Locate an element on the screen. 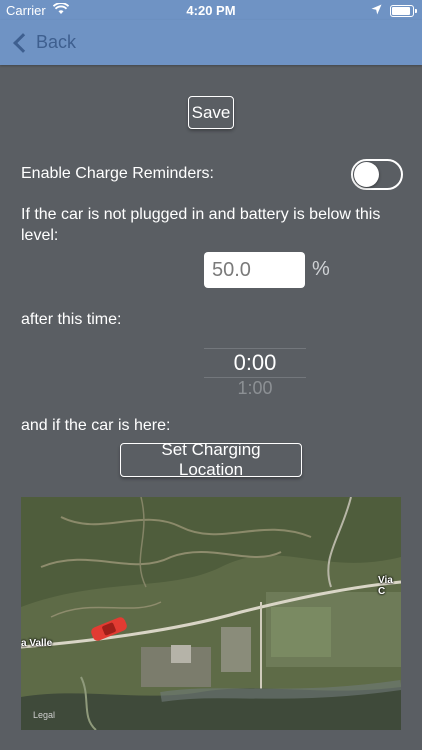  picker-top-line is located at coordinates (255, 348).